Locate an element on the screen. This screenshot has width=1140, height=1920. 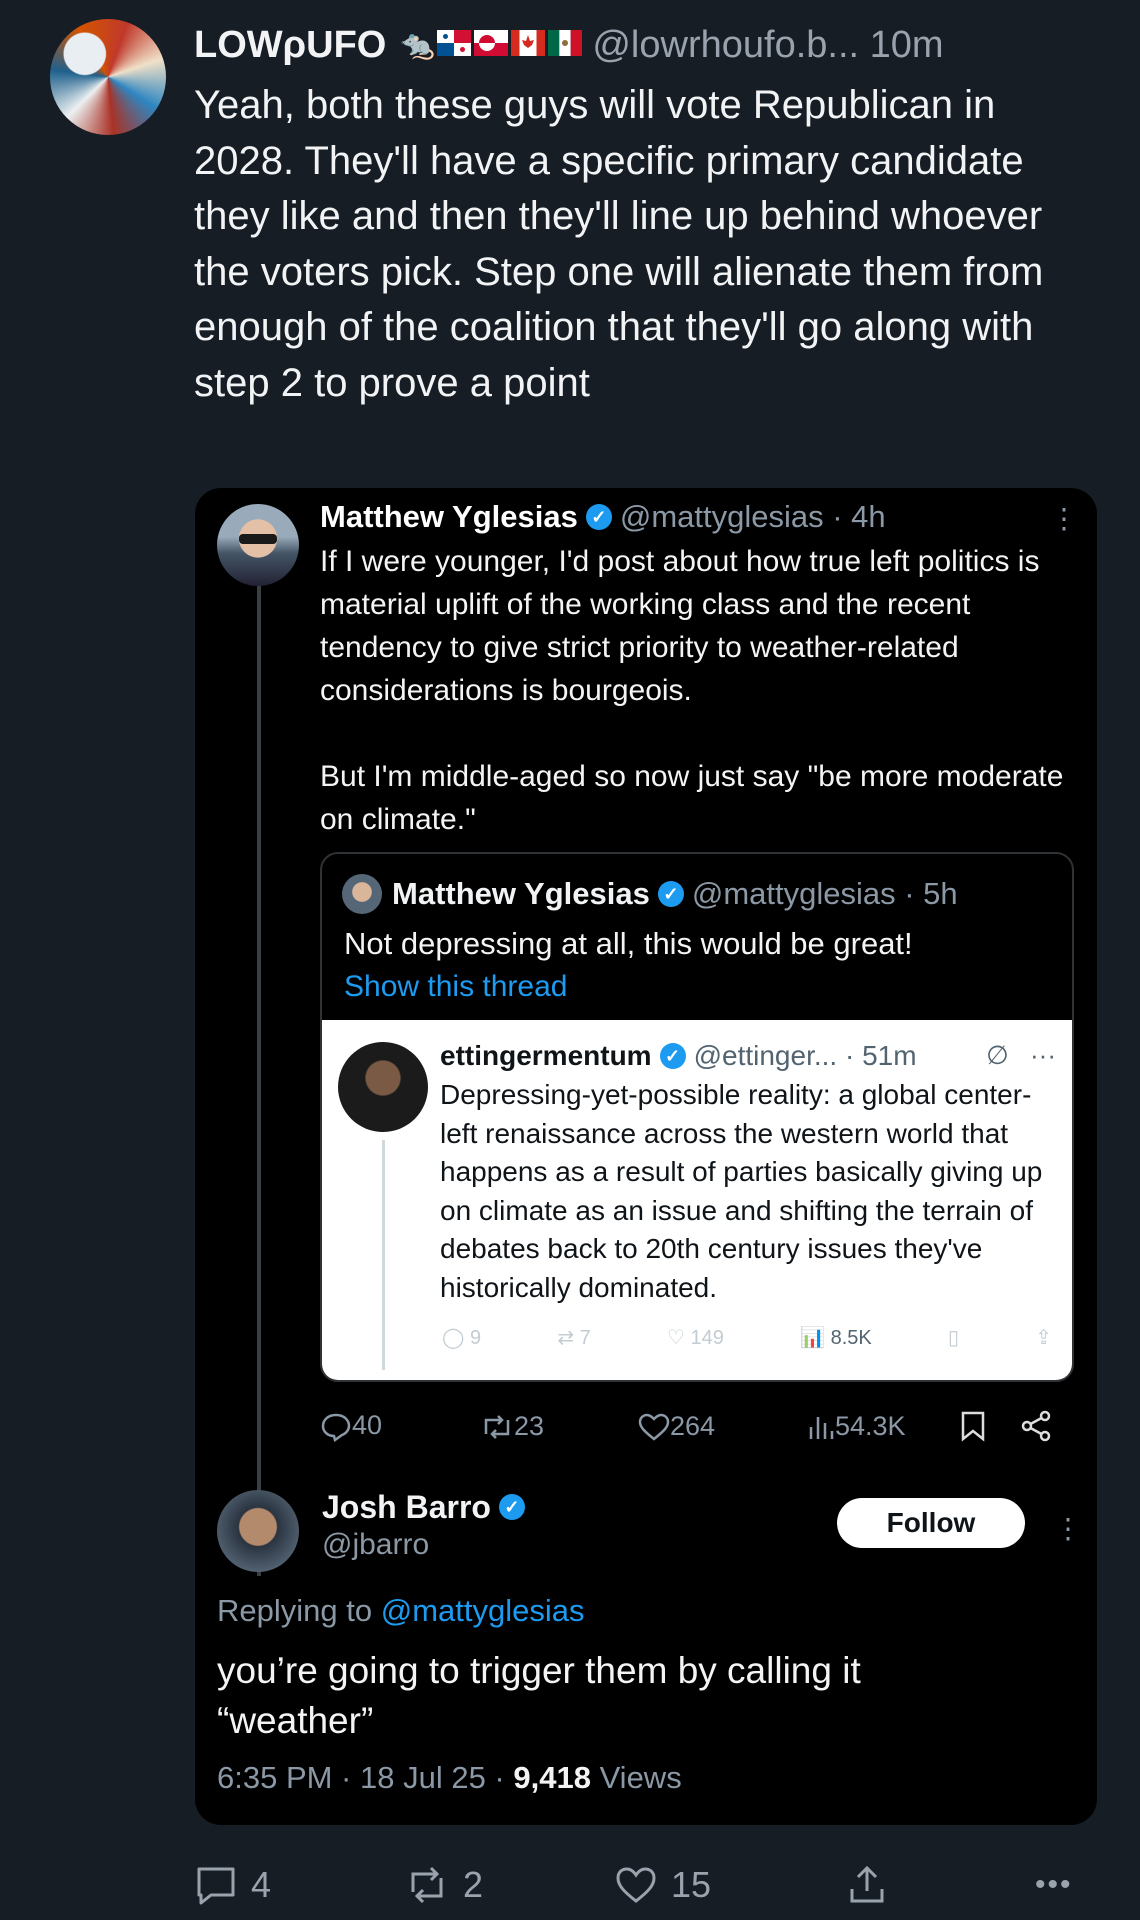
bookmark-icon: ▯ is located at coordinates (953, 1338).